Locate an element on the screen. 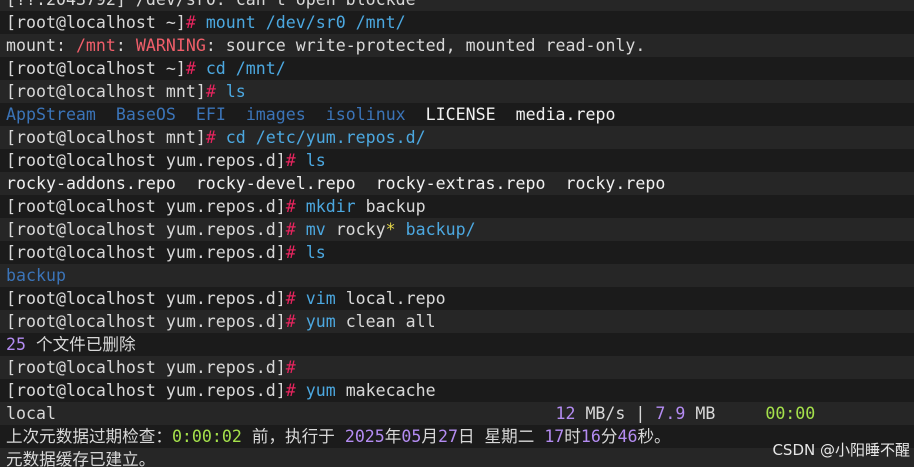 The image size is (914, 467). terminal-line: [root@localhost ~]# mount /dev/sr0 /mnt/ is located at coordinates (457, 22).